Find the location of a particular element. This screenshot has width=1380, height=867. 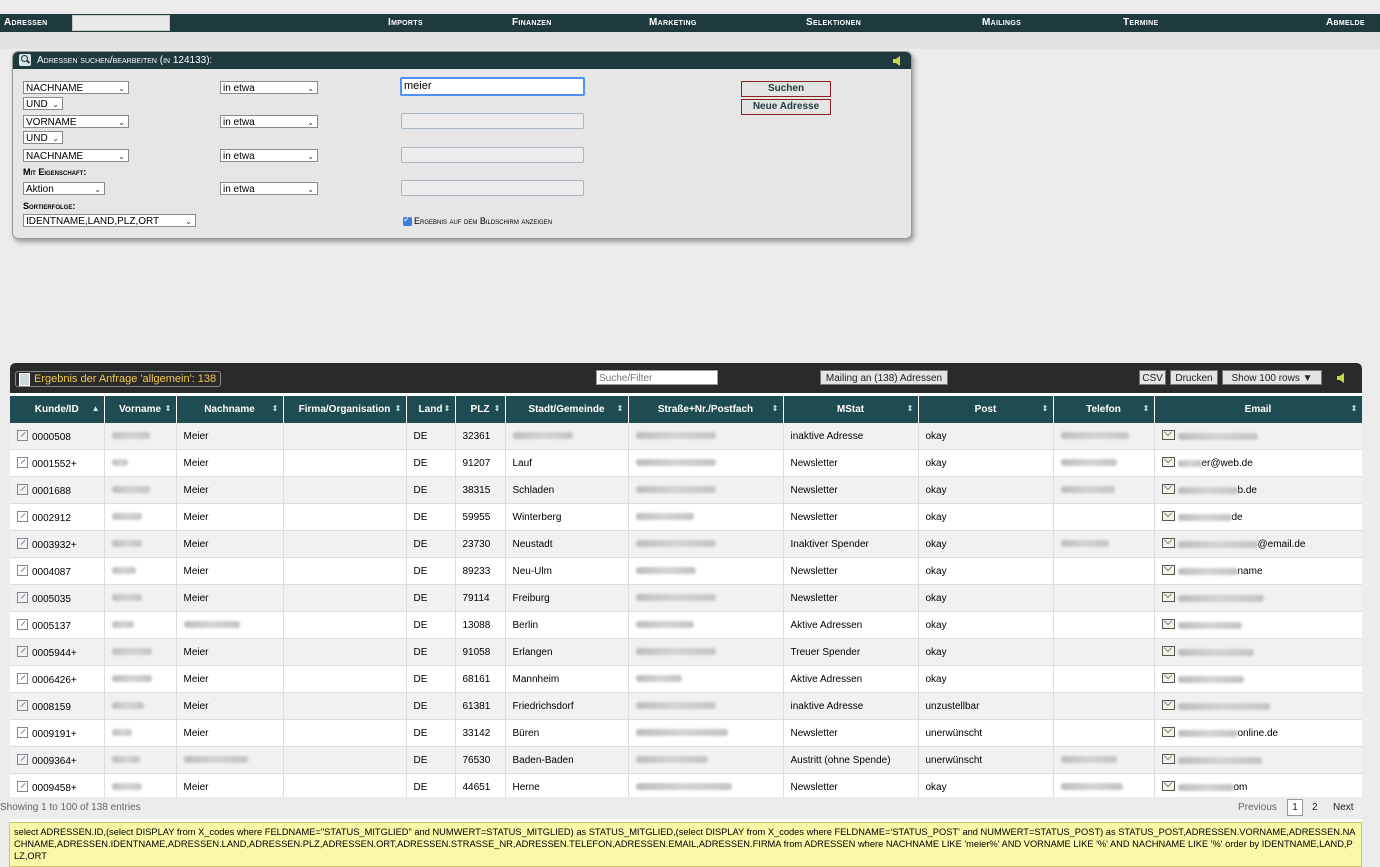

pager-page-2: 2 is located at coordinates (1315, 807).